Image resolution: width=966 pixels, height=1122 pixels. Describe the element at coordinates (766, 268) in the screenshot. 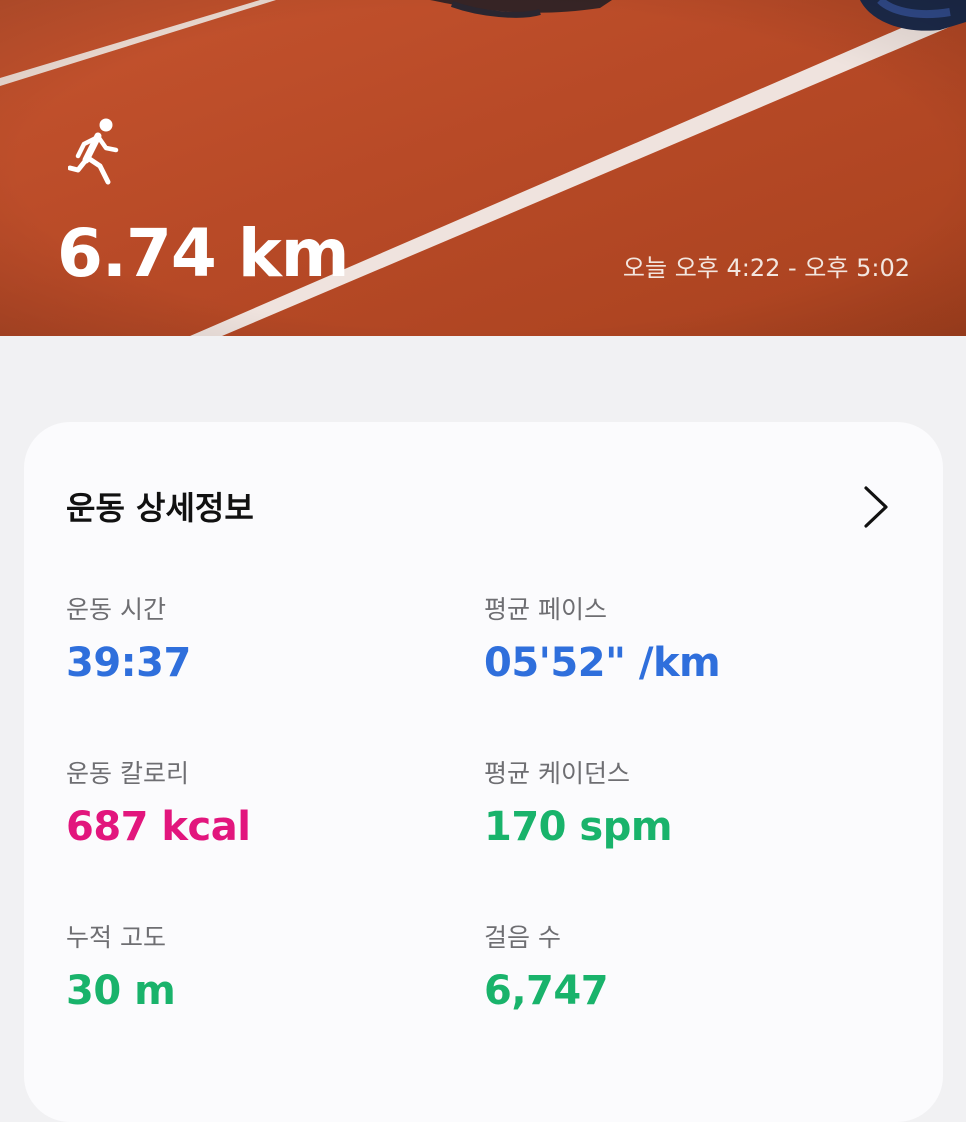

I see `workout-time-range: 오늘 오후 4:22 - 오후 5:02` at that location.